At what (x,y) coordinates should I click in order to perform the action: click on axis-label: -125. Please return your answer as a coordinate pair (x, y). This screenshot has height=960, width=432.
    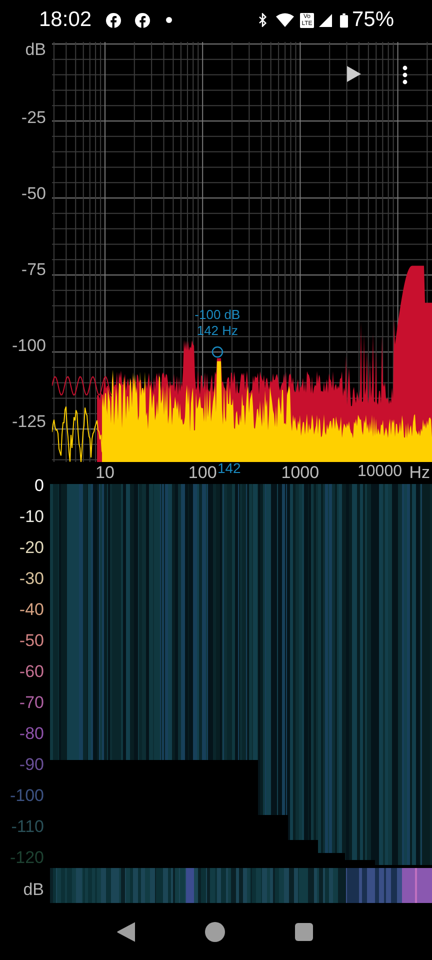
    Looking at the image, I should click on (29, 422).